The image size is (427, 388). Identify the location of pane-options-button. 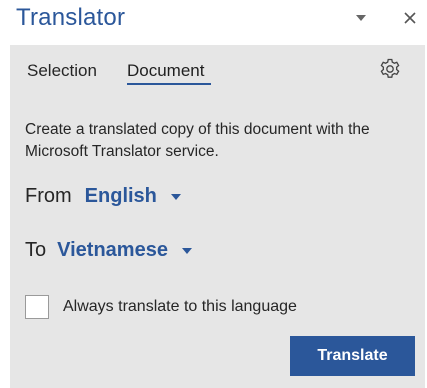
(361, 18).